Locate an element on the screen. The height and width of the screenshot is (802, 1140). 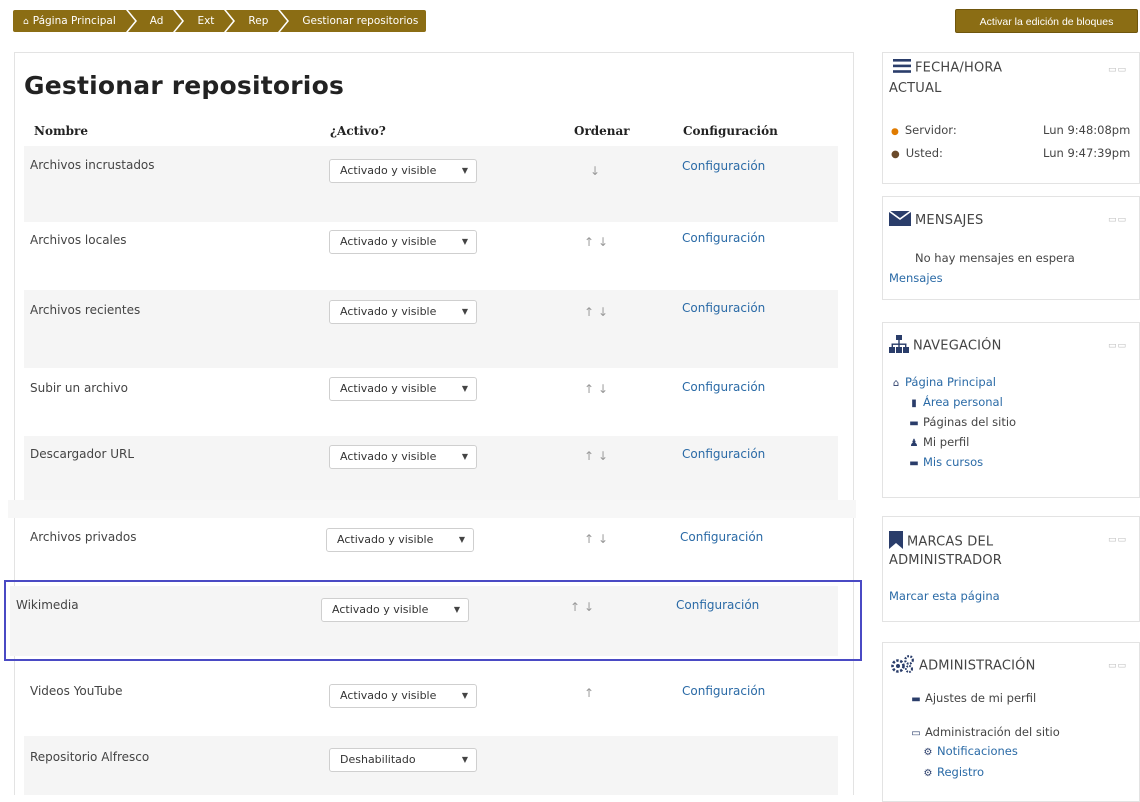
messages-block-title: MENSAJES is located at coordinates (935, 220).